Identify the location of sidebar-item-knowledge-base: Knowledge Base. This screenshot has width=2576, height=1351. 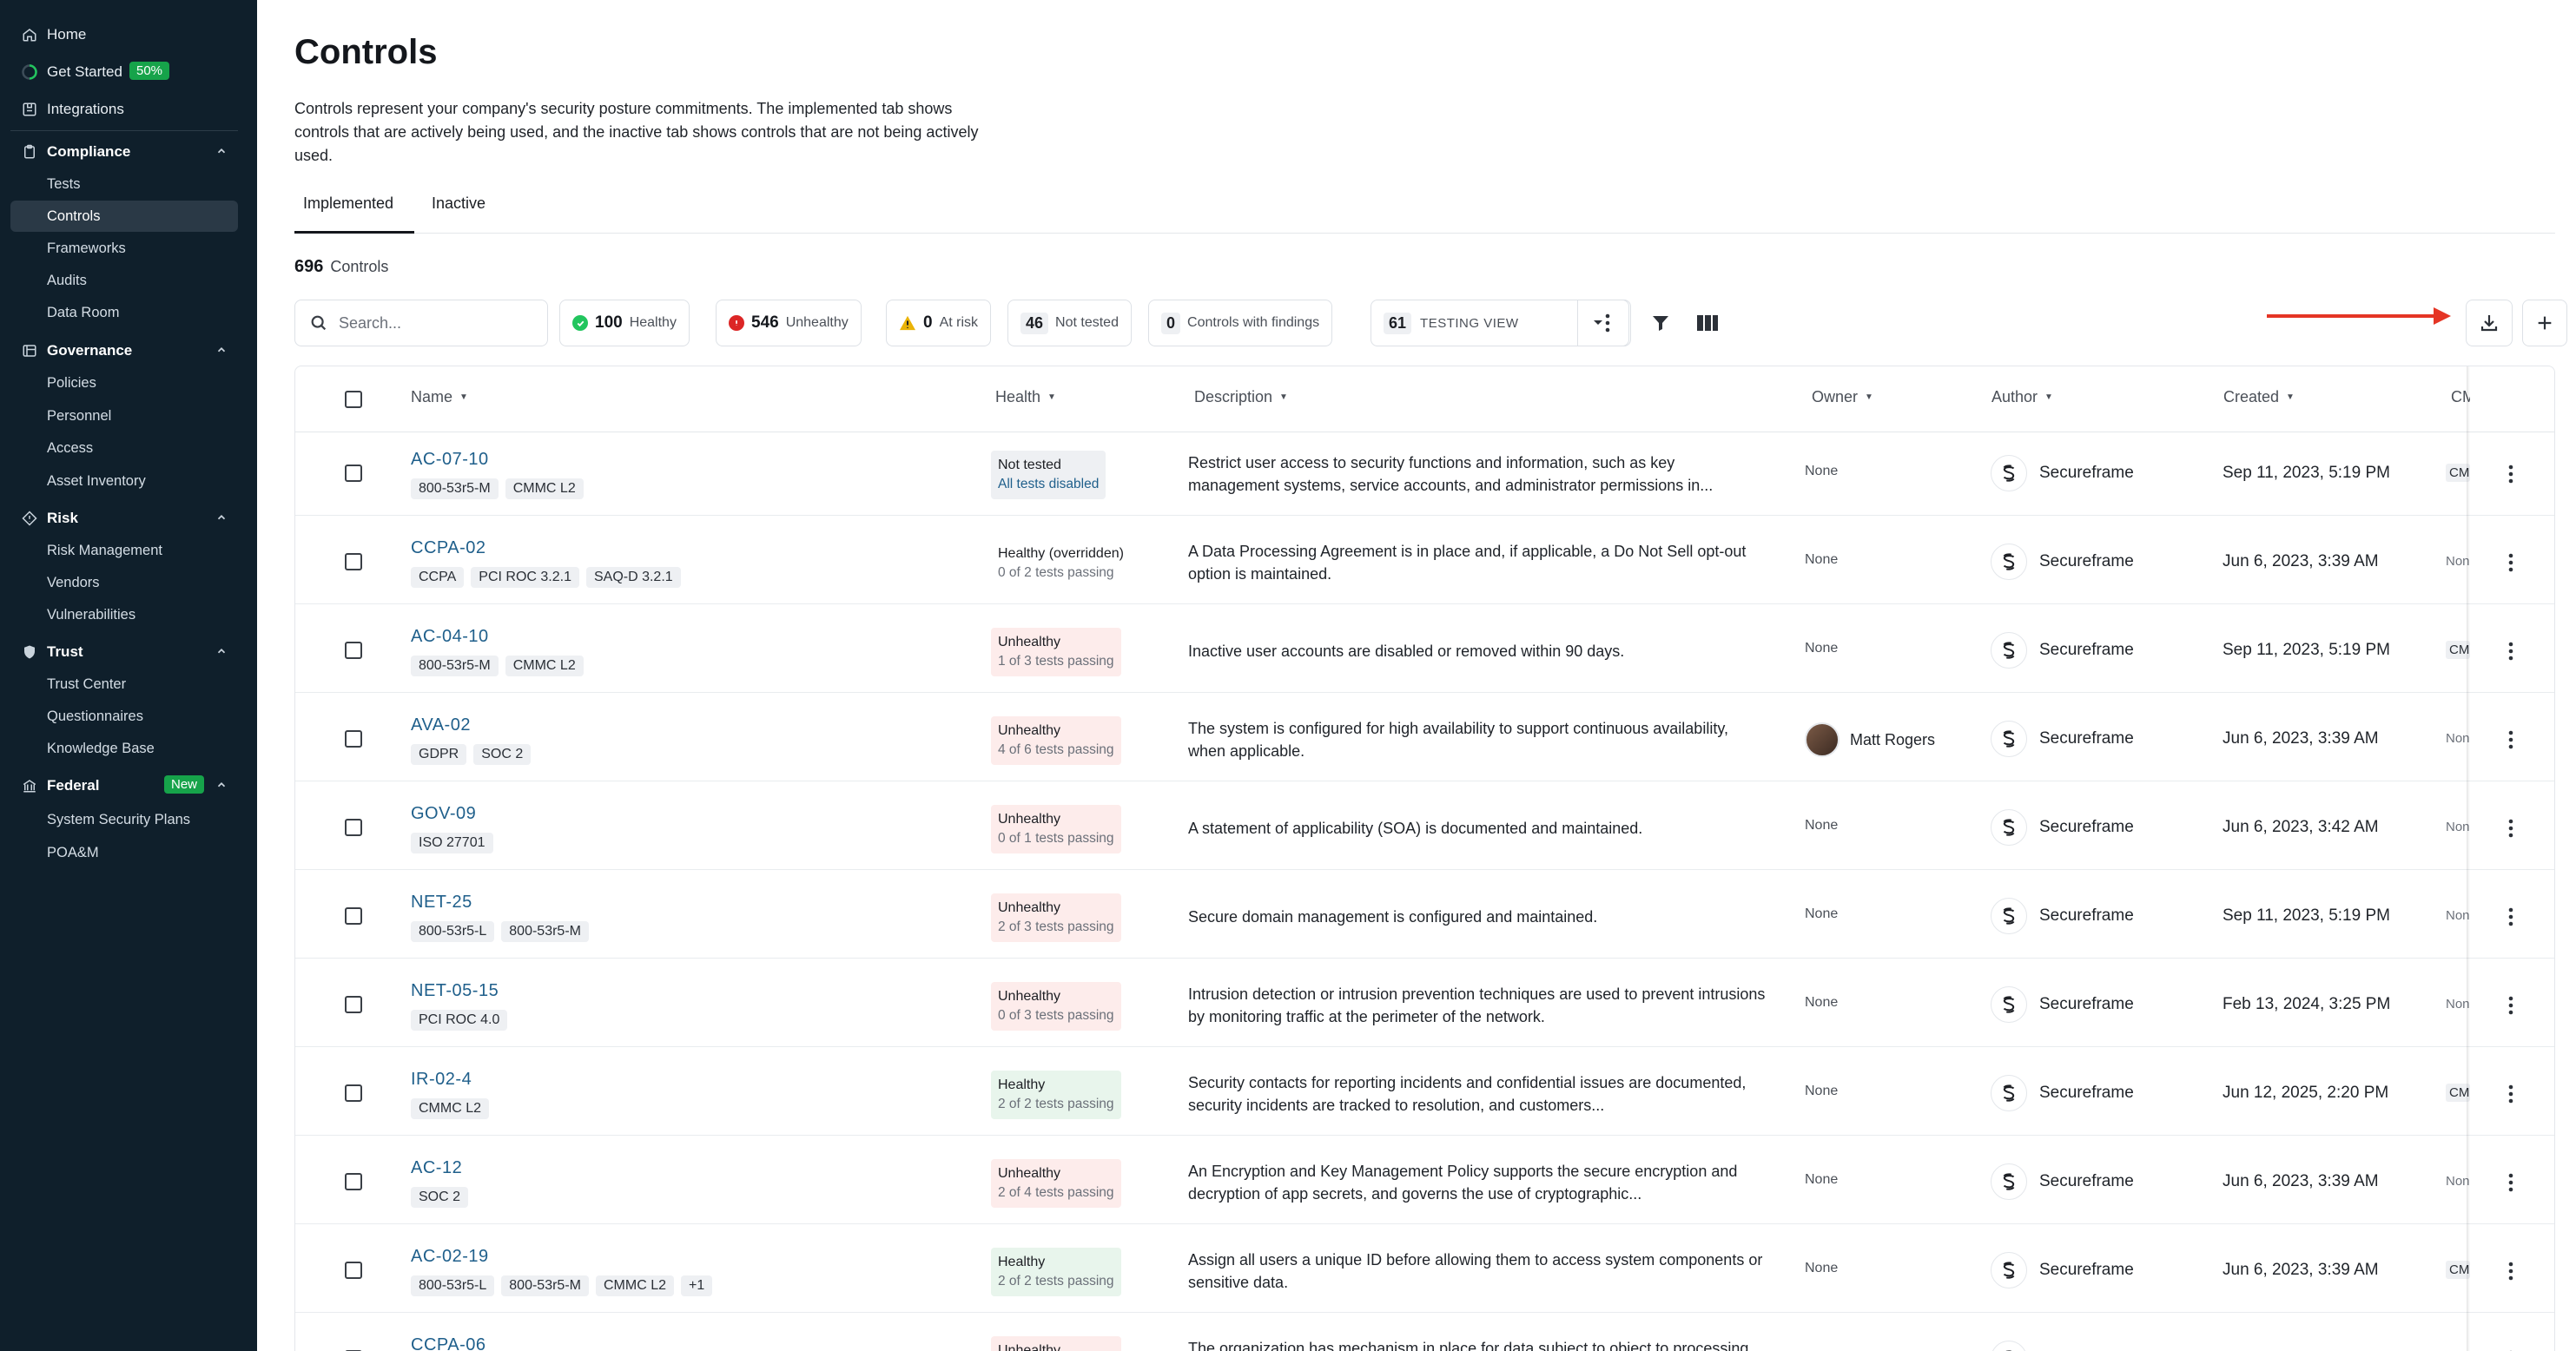
(124, 748).